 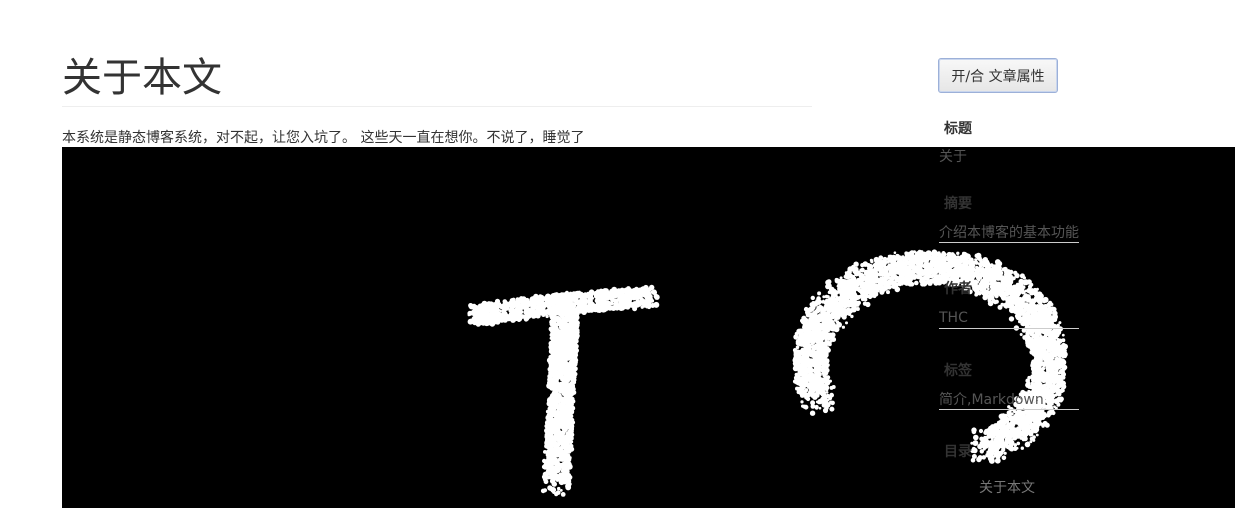 What do you see at coordinates (563, 390) in the screenshot?
I see `letter-t-particles` at bounding box center [563, 390].